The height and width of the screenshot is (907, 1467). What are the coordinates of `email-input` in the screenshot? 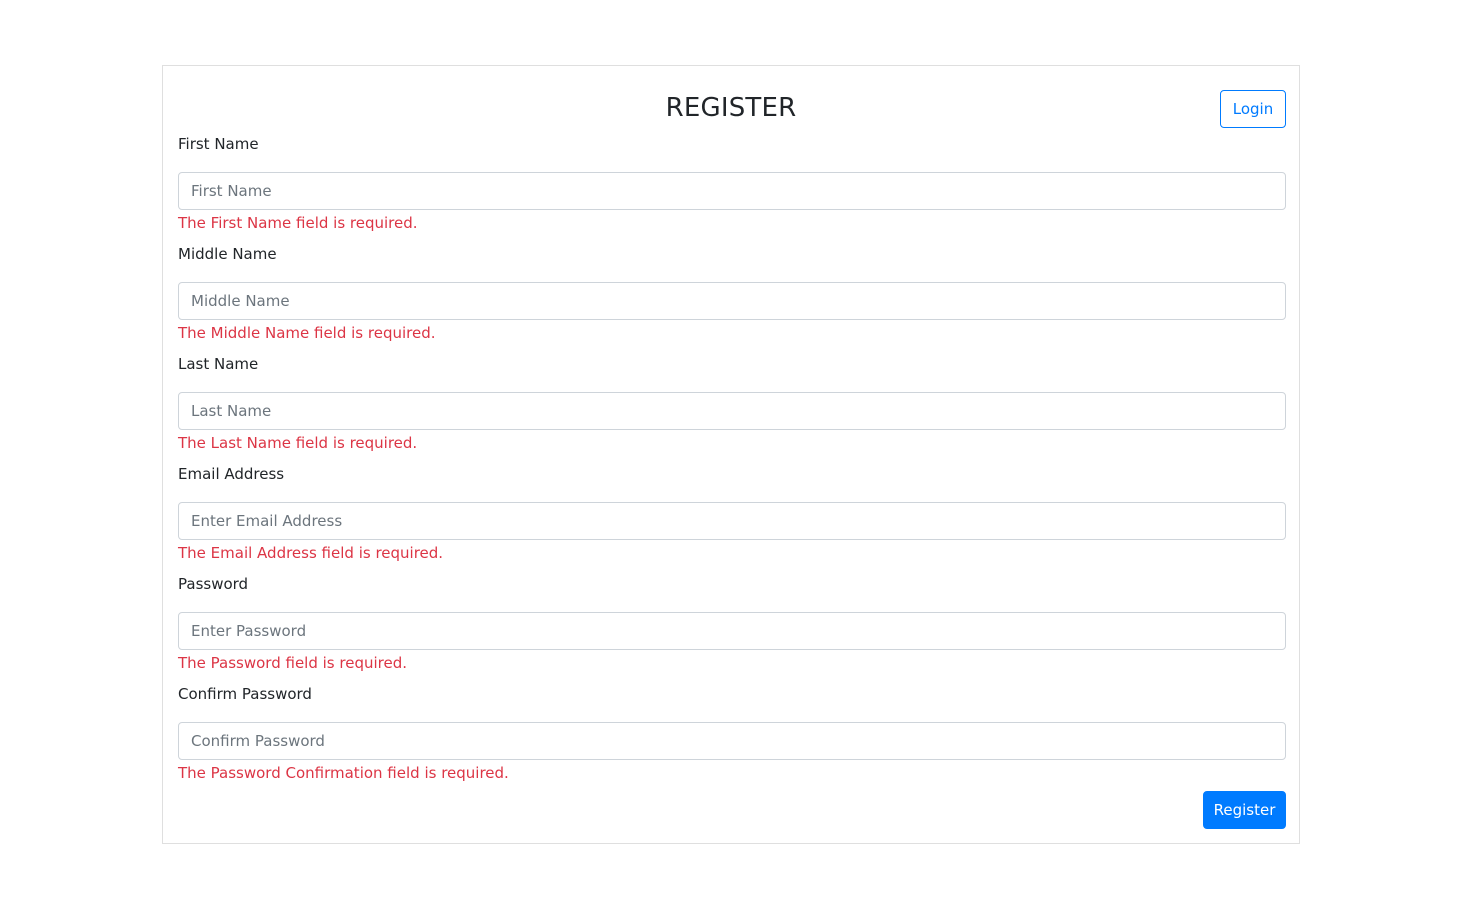 It's located at (732, 521).